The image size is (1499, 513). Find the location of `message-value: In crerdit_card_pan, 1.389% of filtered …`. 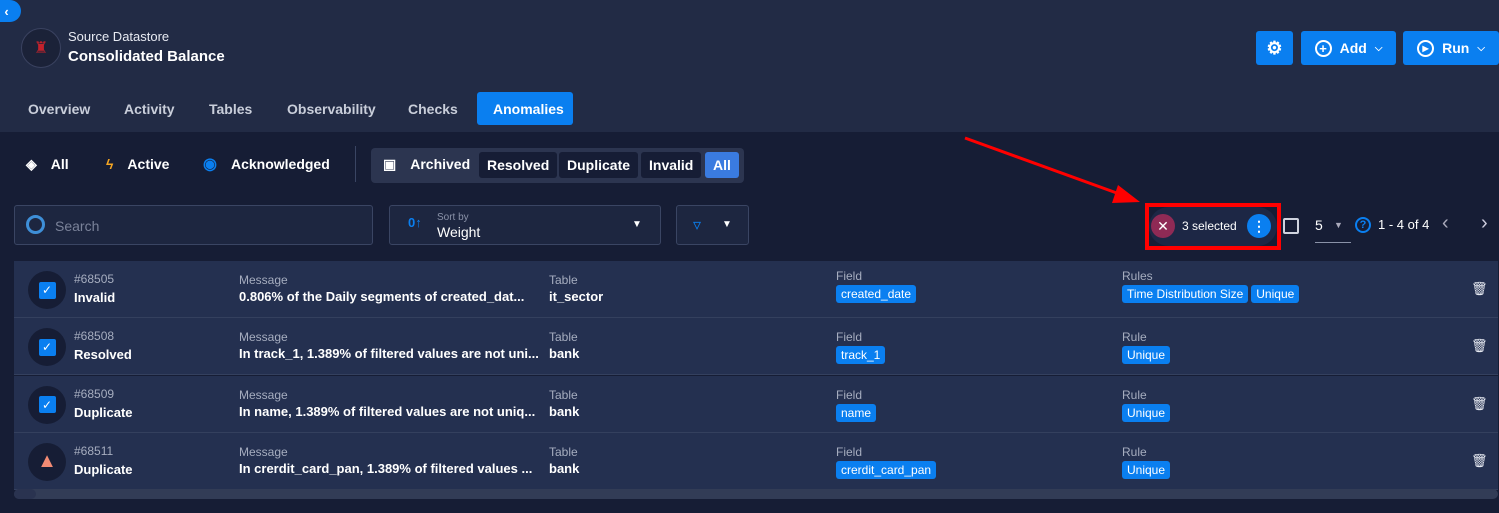

message-value: In crerdit_card_pan, 1.389% of filtered … is located at coordinates (386, 468).